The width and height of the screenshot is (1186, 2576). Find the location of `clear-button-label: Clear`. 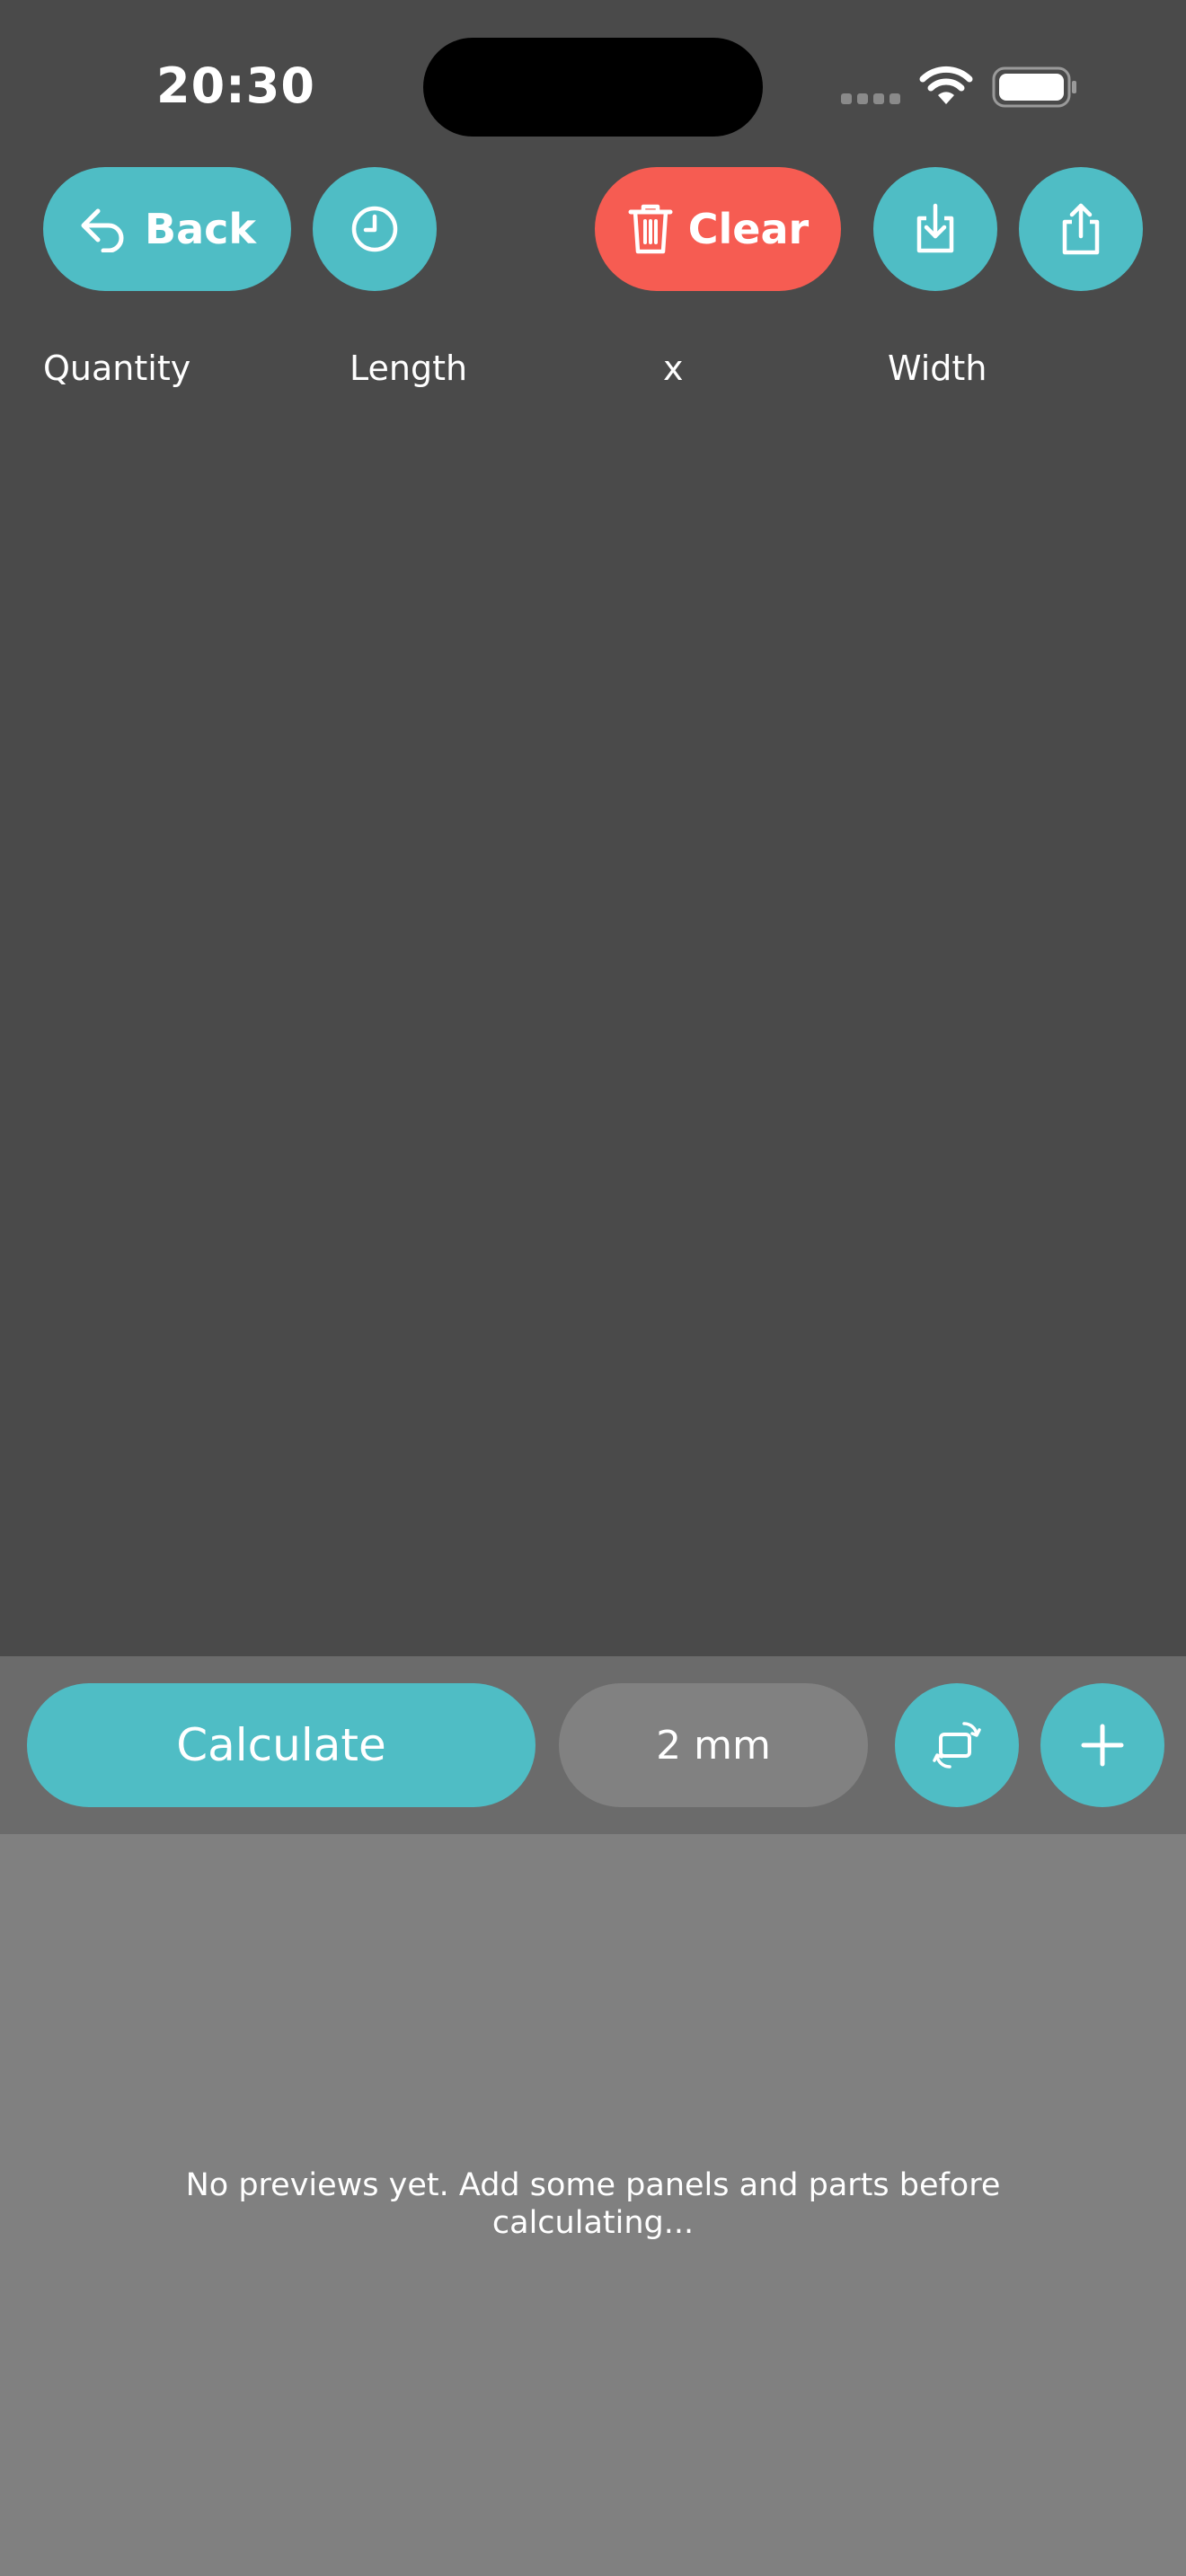

clear-button-label: Clear is located at coordinates (748, 229).